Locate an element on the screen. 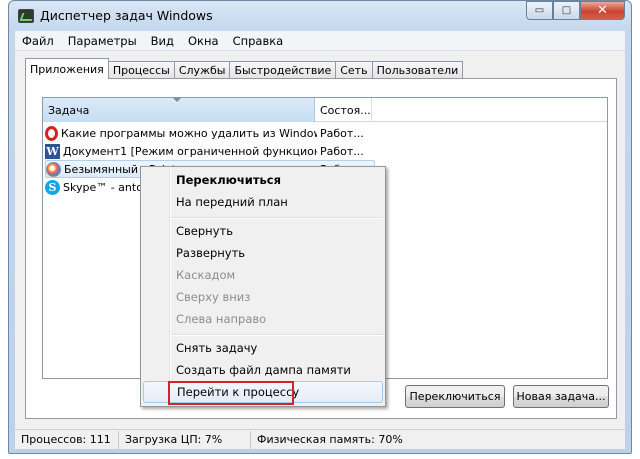  tab-users: Пользователи is located at coordinates (417, 70).